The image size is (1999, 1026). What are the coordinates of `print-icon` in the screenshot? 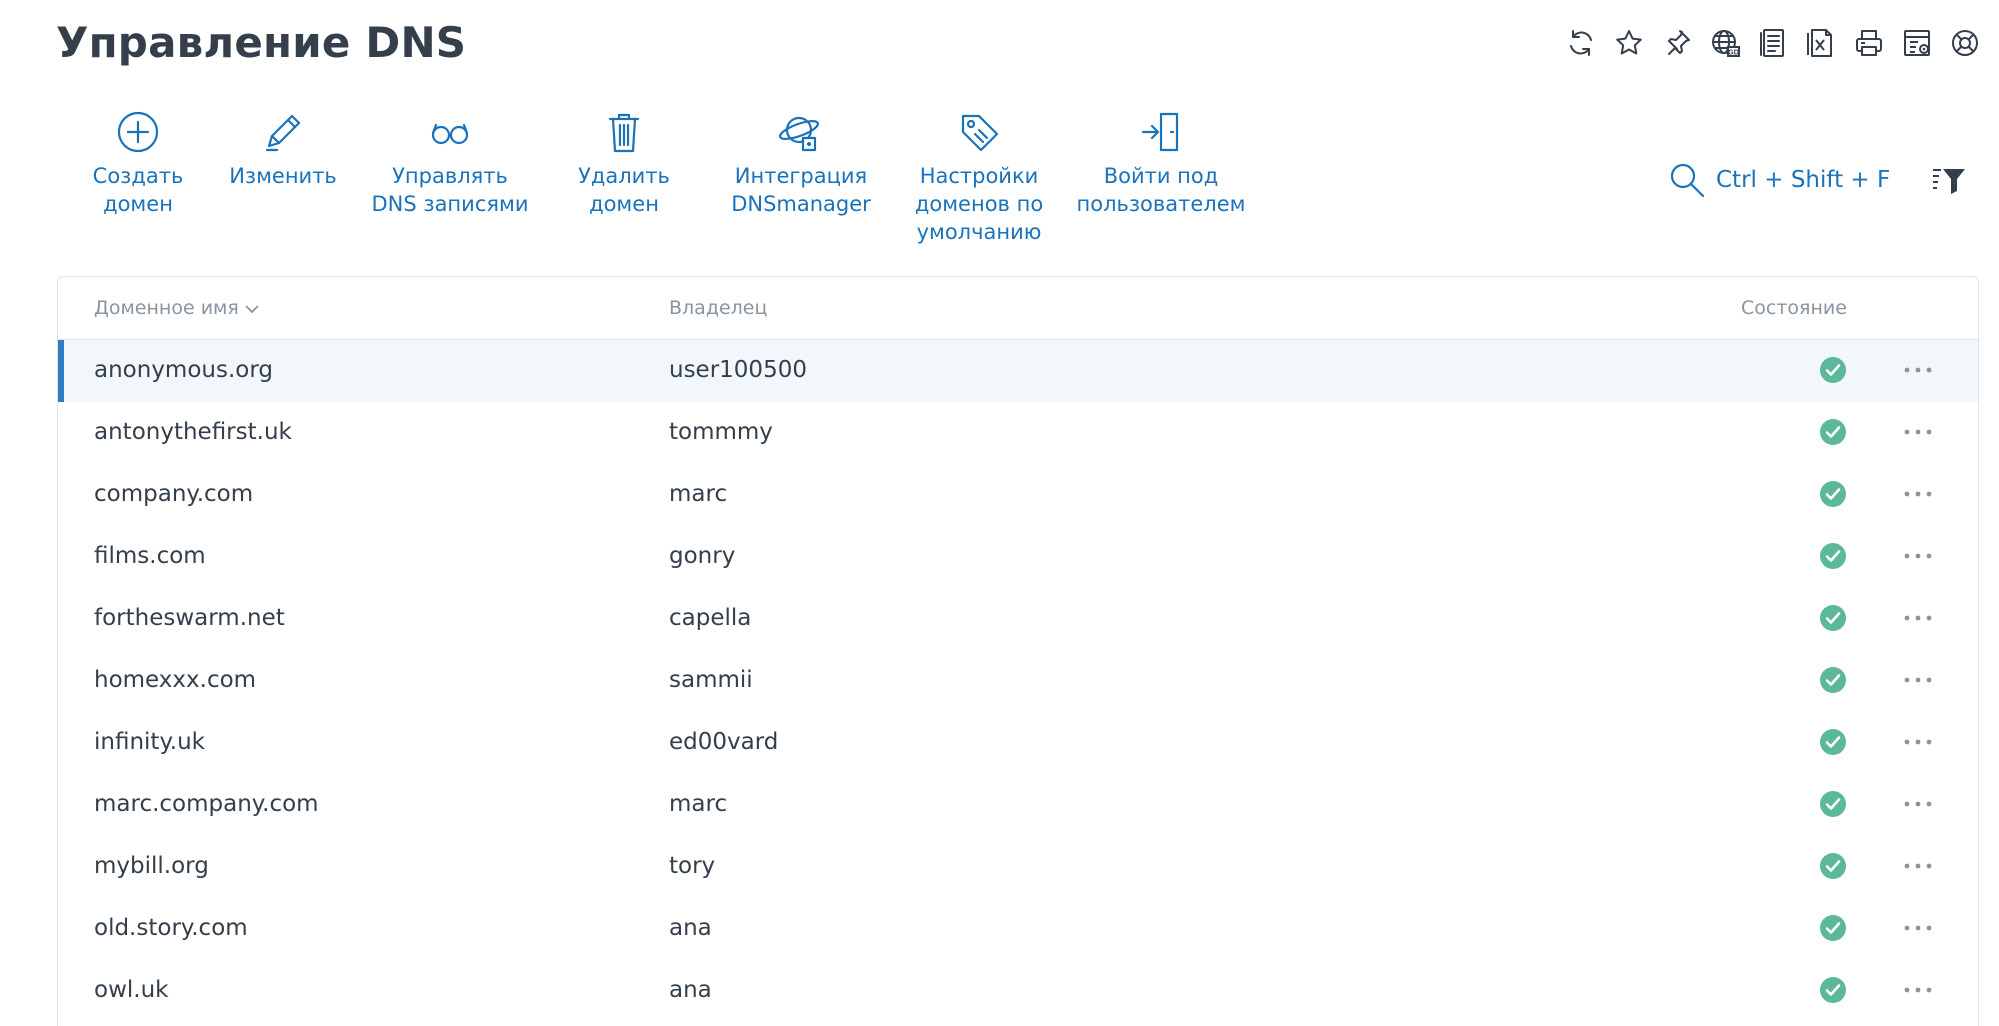 It's located at (1869, 43).